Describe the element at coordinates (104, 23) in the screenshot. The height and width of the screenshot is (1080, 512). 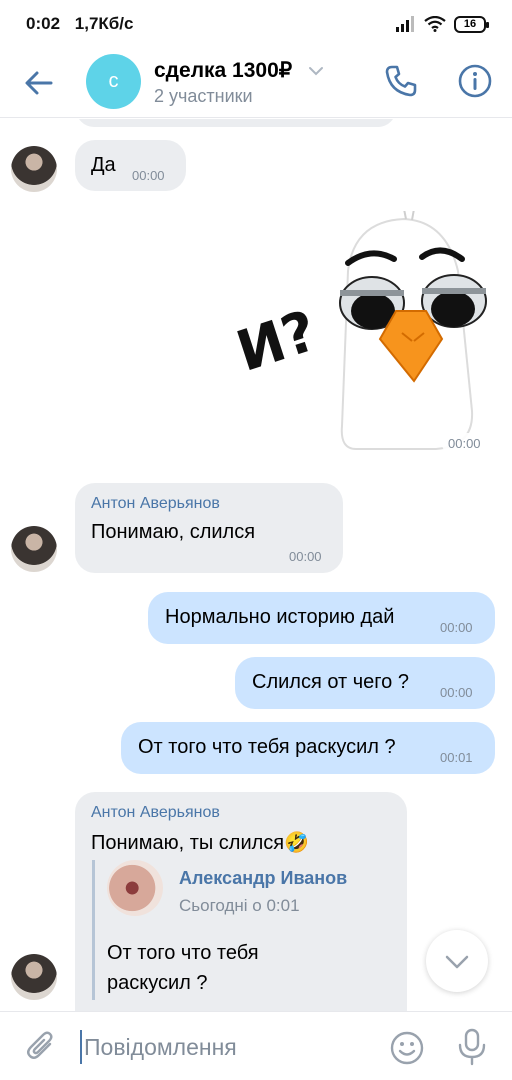
I see `status-speed: 1,7Кб/с` at that location.